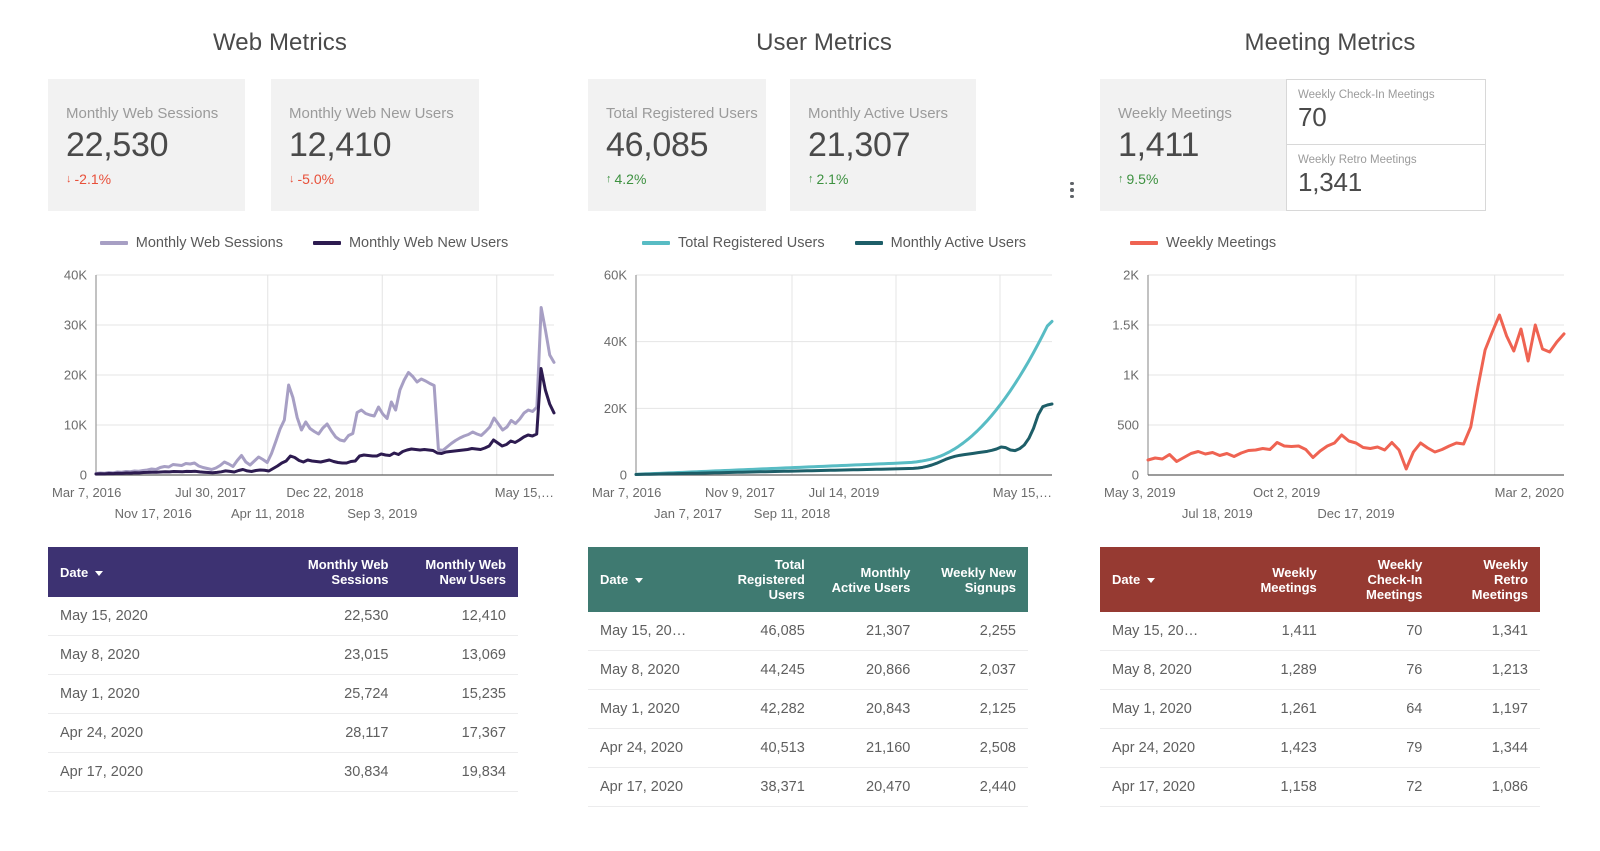 This screenshot has width=1600, height=851. What do you see at coordinates (1330, 182) in the screenshot?
I see `scorecard-value: 1,341` at bounding box center [1330, 182].